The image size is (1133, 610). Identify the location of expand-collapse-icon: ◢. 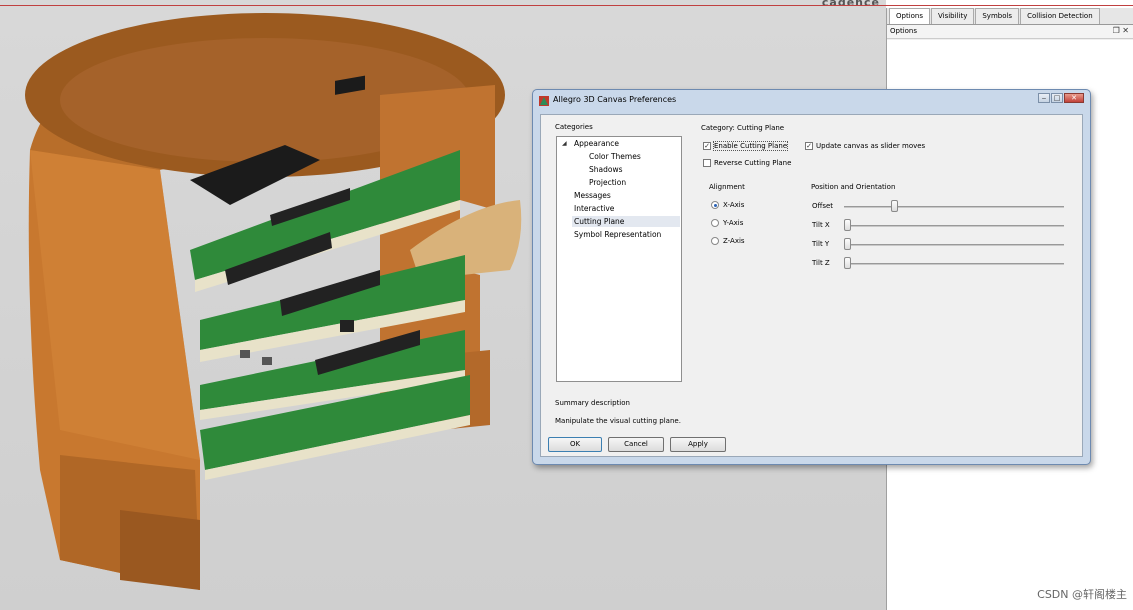
(564, 143).